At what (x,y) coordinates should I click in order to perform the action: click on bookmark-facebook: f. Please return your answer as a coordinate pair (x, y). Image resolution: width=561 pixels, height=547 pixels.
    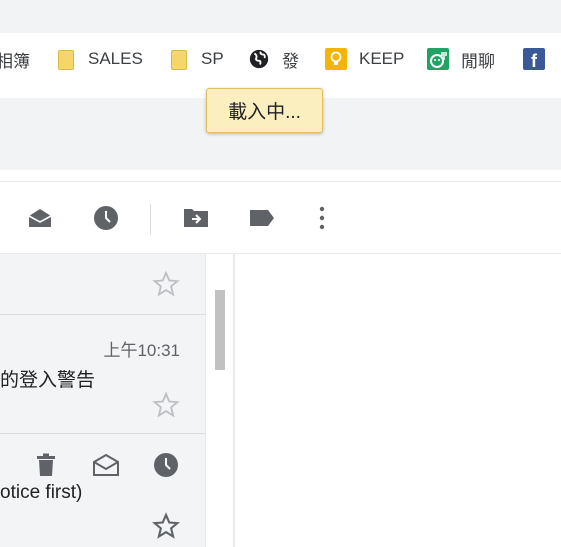
    Looking at the image, I should click on (540, 59).